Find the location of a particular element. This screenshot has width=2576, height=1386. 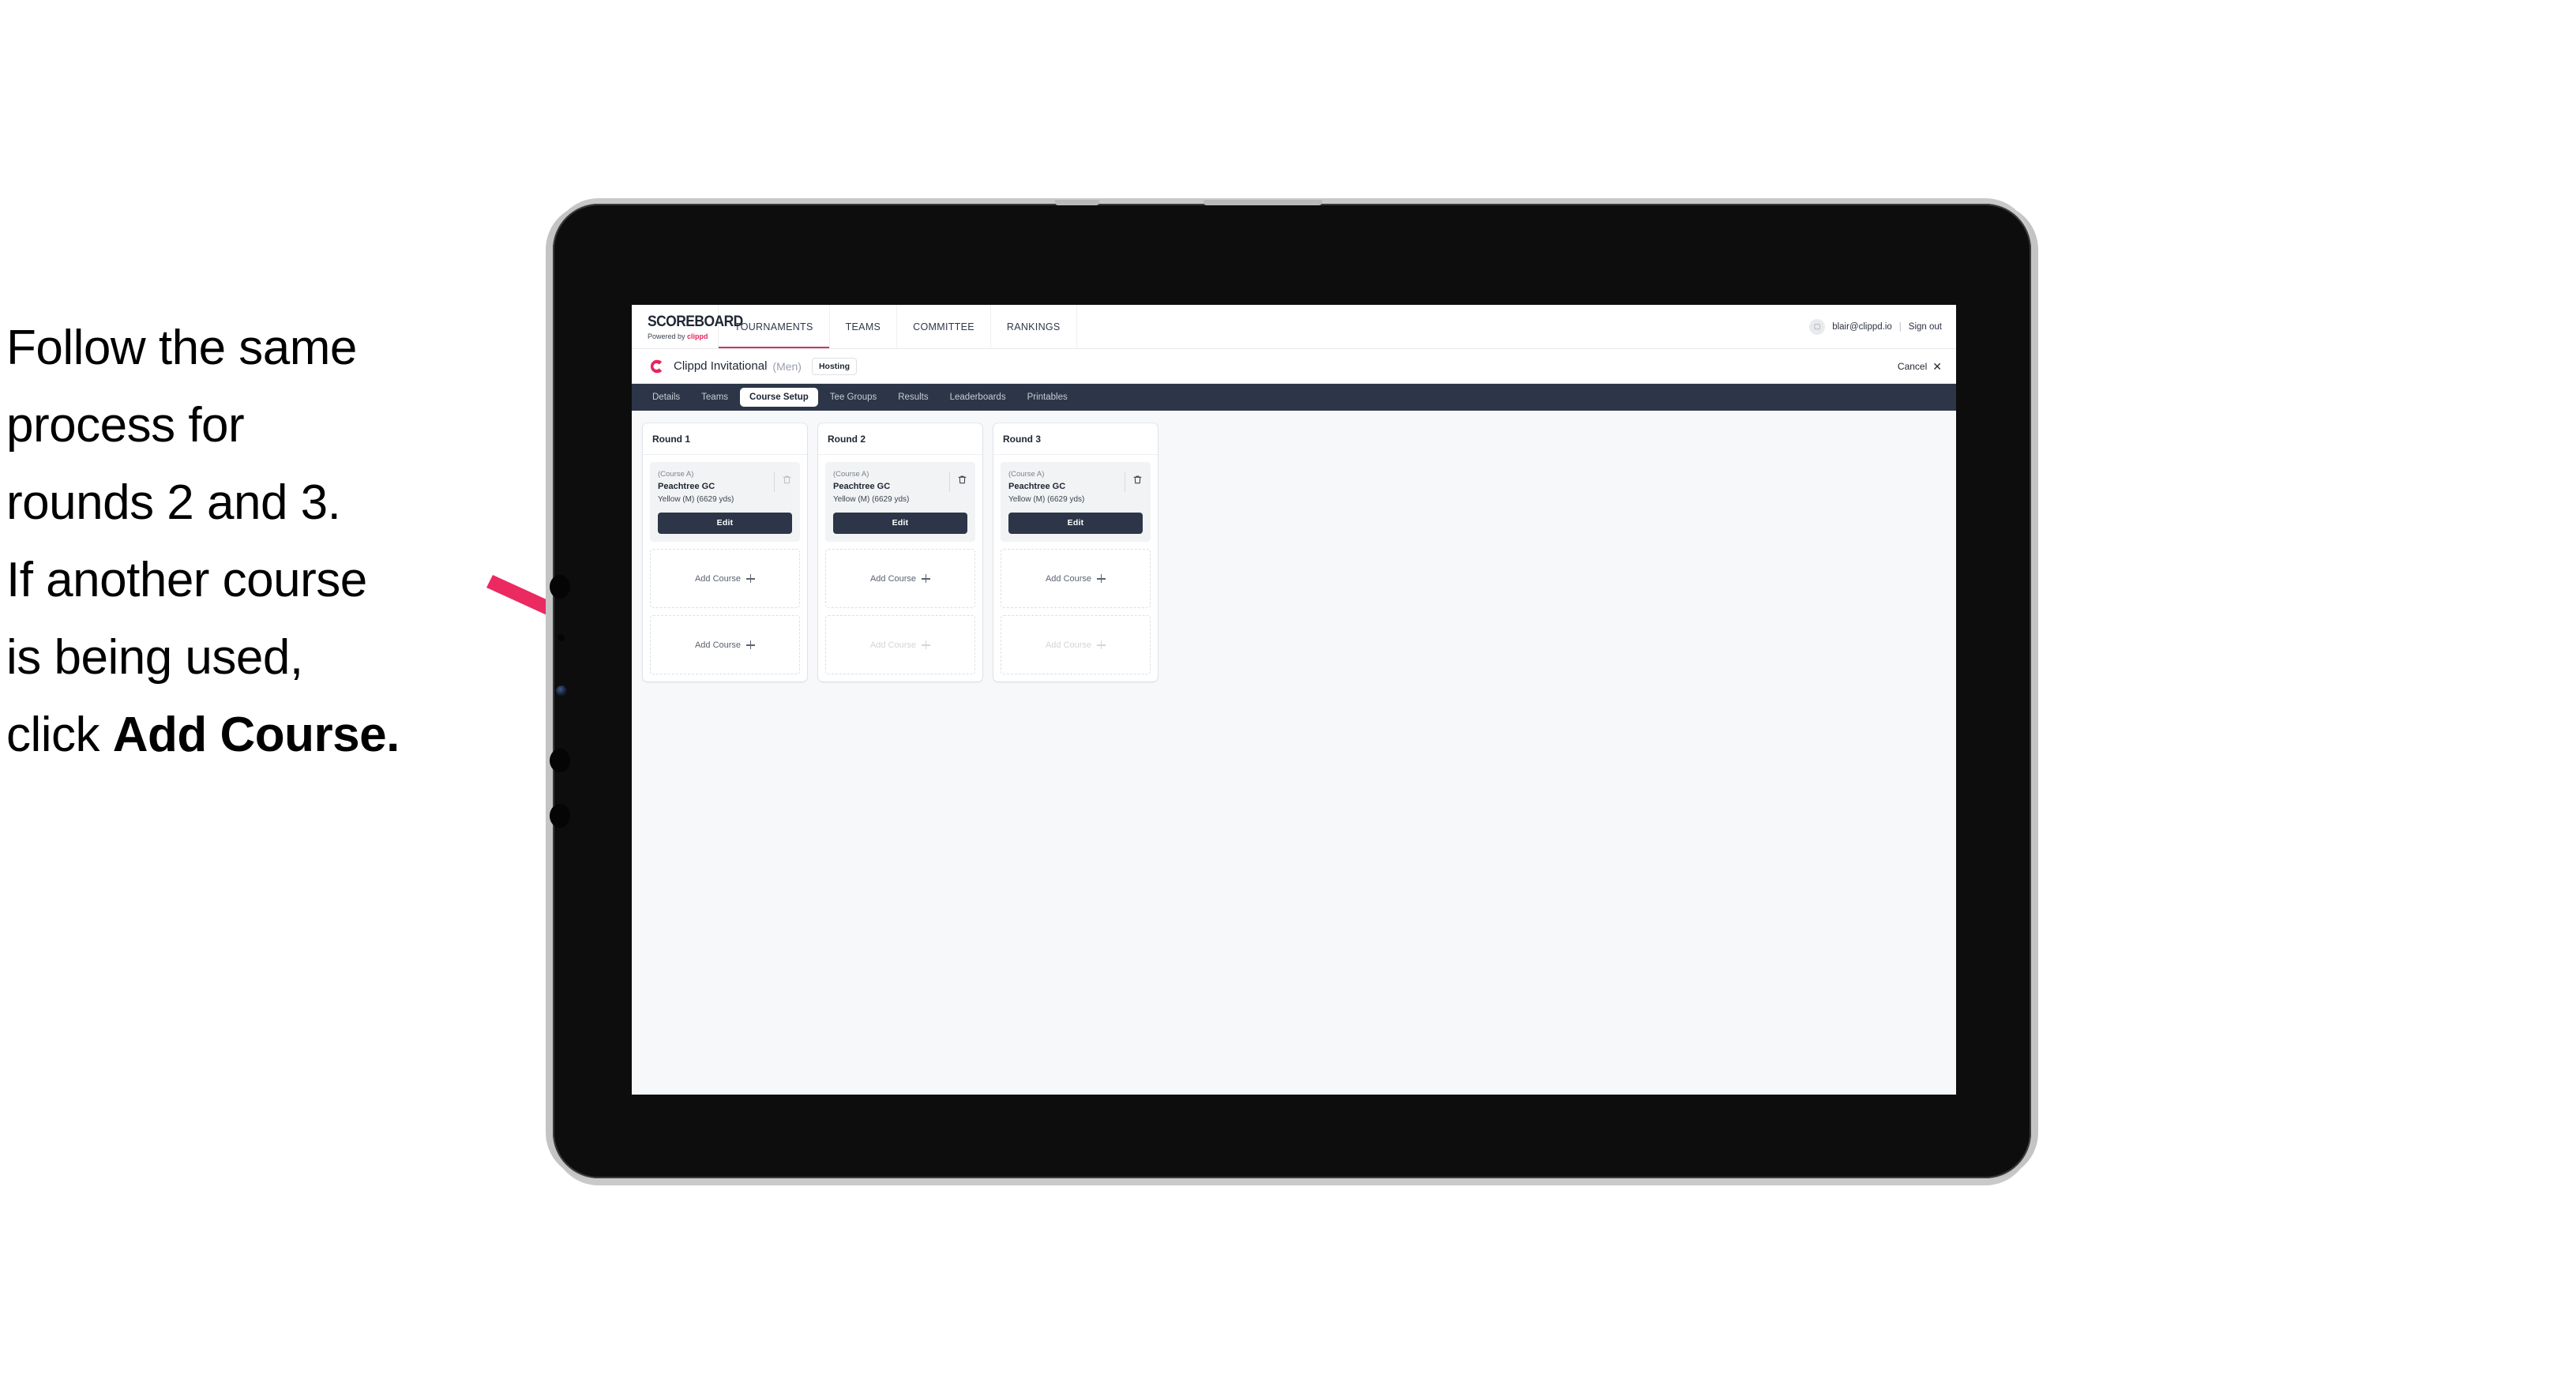

annotation-line-1: Follow the same is located at coordinates (181, 348).